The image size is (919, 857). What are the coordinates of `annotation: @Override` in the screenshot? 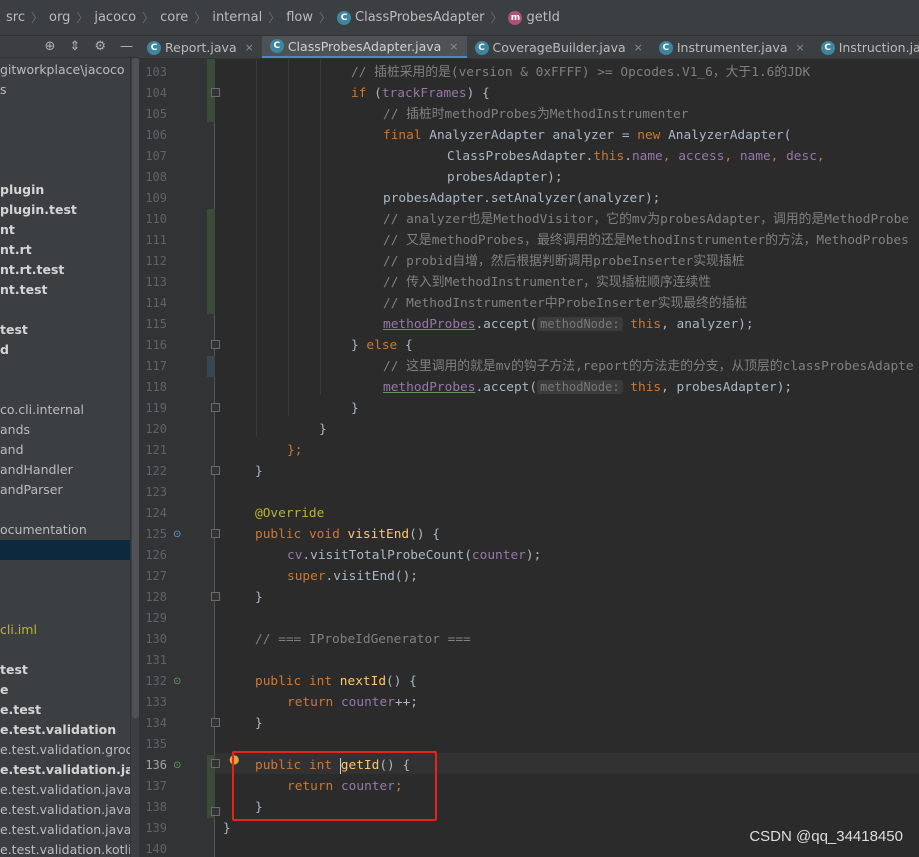 It's located at (290, 513).